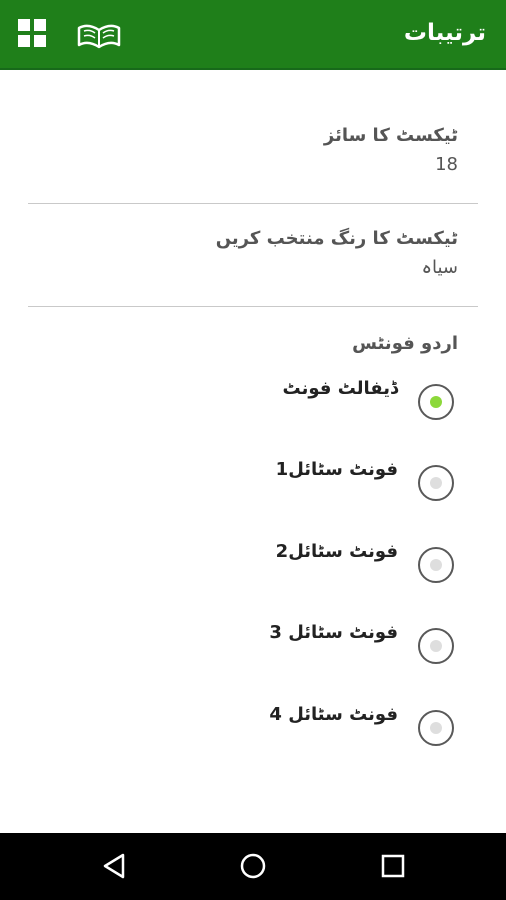  What do you see at coordinates (253, 35) in the screenshot?
I see `app-bar: ترتیبات` at bounding box center [253, 35].